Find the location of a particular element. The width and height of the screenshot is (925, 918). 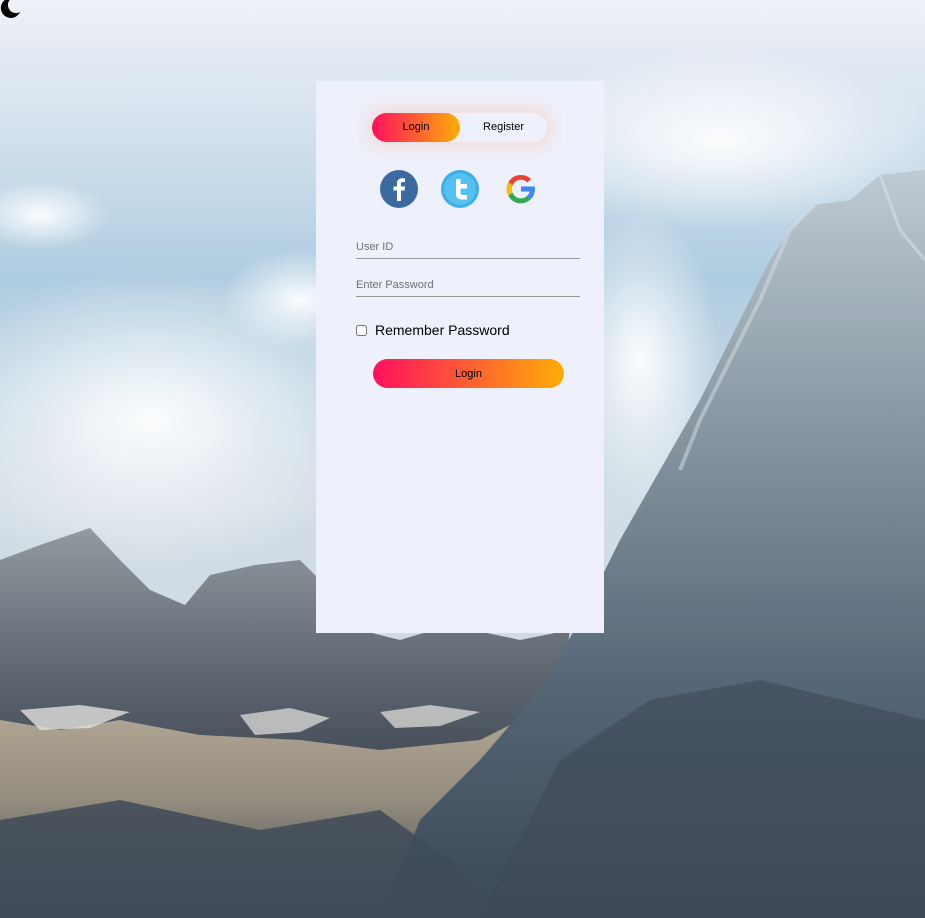

login-submit-button: Login is located at coordinates (468, 373).